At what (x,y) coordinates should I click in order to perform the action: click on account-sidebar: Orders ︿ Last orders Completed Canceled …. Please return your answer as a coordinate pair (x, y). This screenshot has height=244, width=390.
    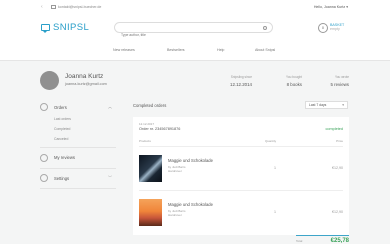
    Looking at the image, I should click on (78, 146).